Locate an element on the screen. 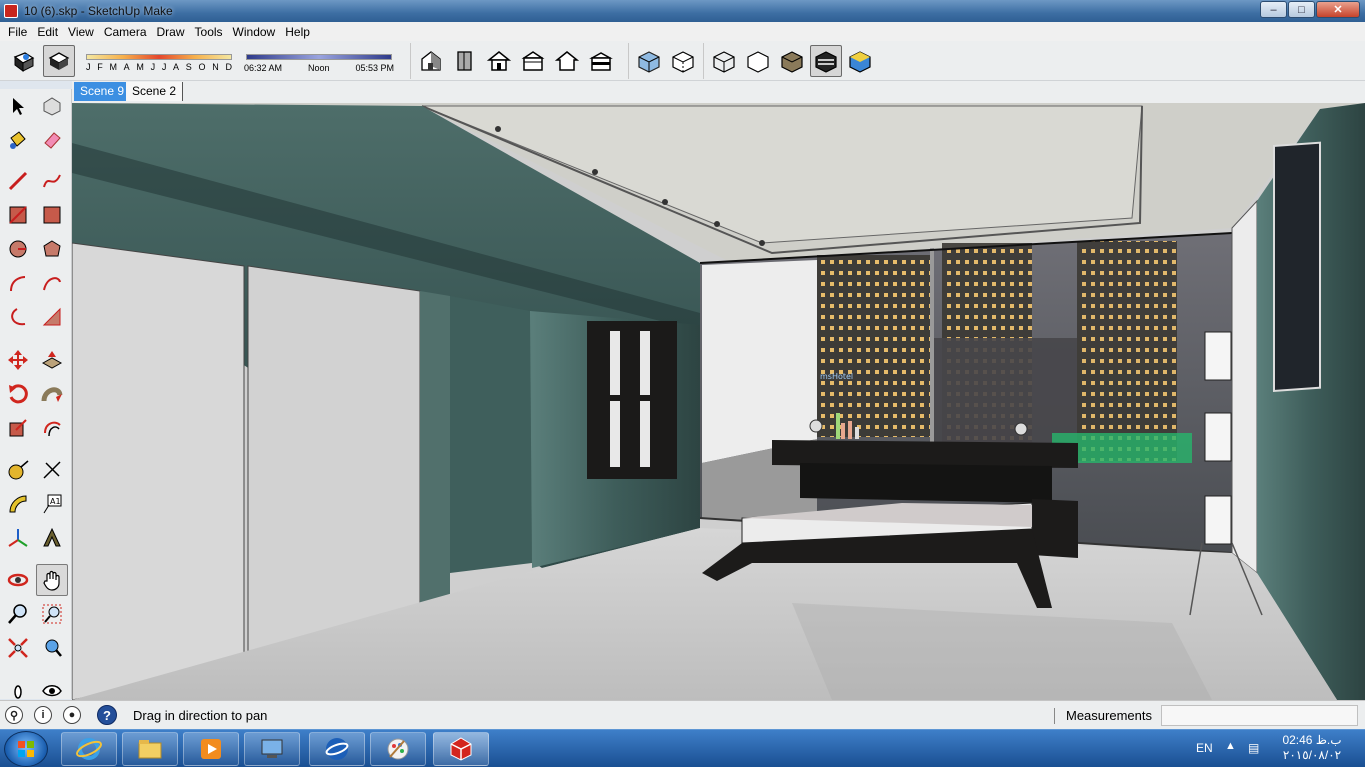  menu-help: Help is located at coordinates (297, 32).